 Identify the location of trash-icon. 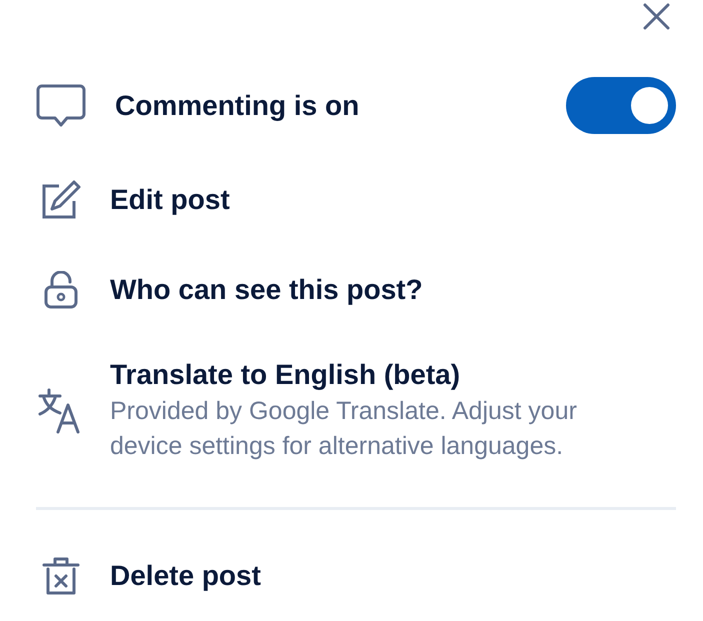
(61, 576).